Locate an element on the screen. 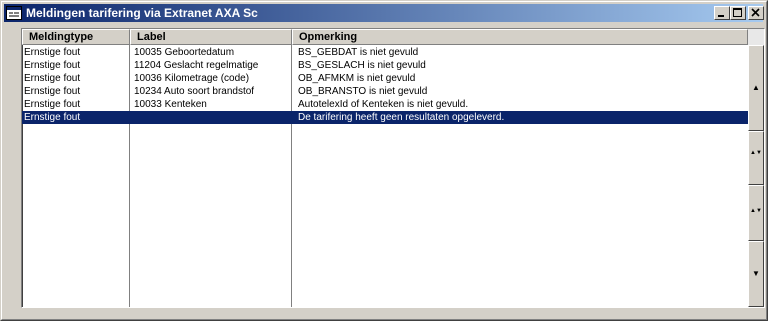 This screenshot has height=321, width=768. close-button is located at coordinates (756, 13).